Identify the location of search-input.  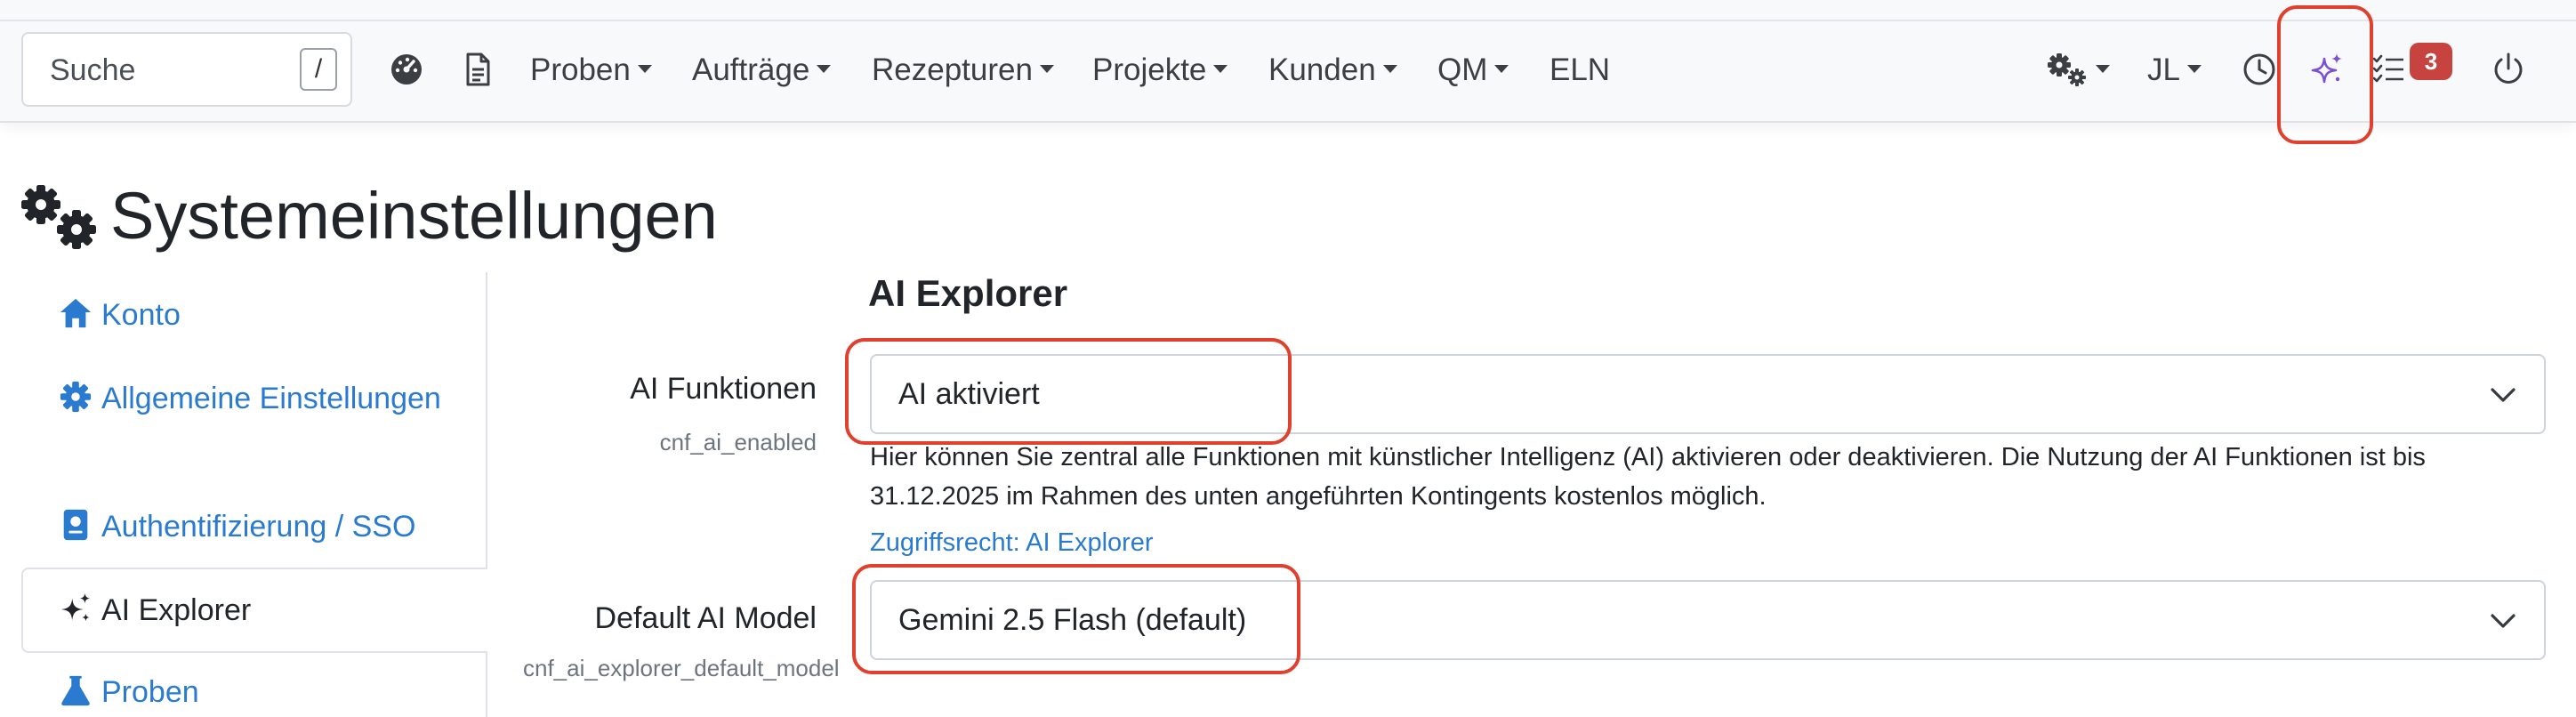
(174, 70).